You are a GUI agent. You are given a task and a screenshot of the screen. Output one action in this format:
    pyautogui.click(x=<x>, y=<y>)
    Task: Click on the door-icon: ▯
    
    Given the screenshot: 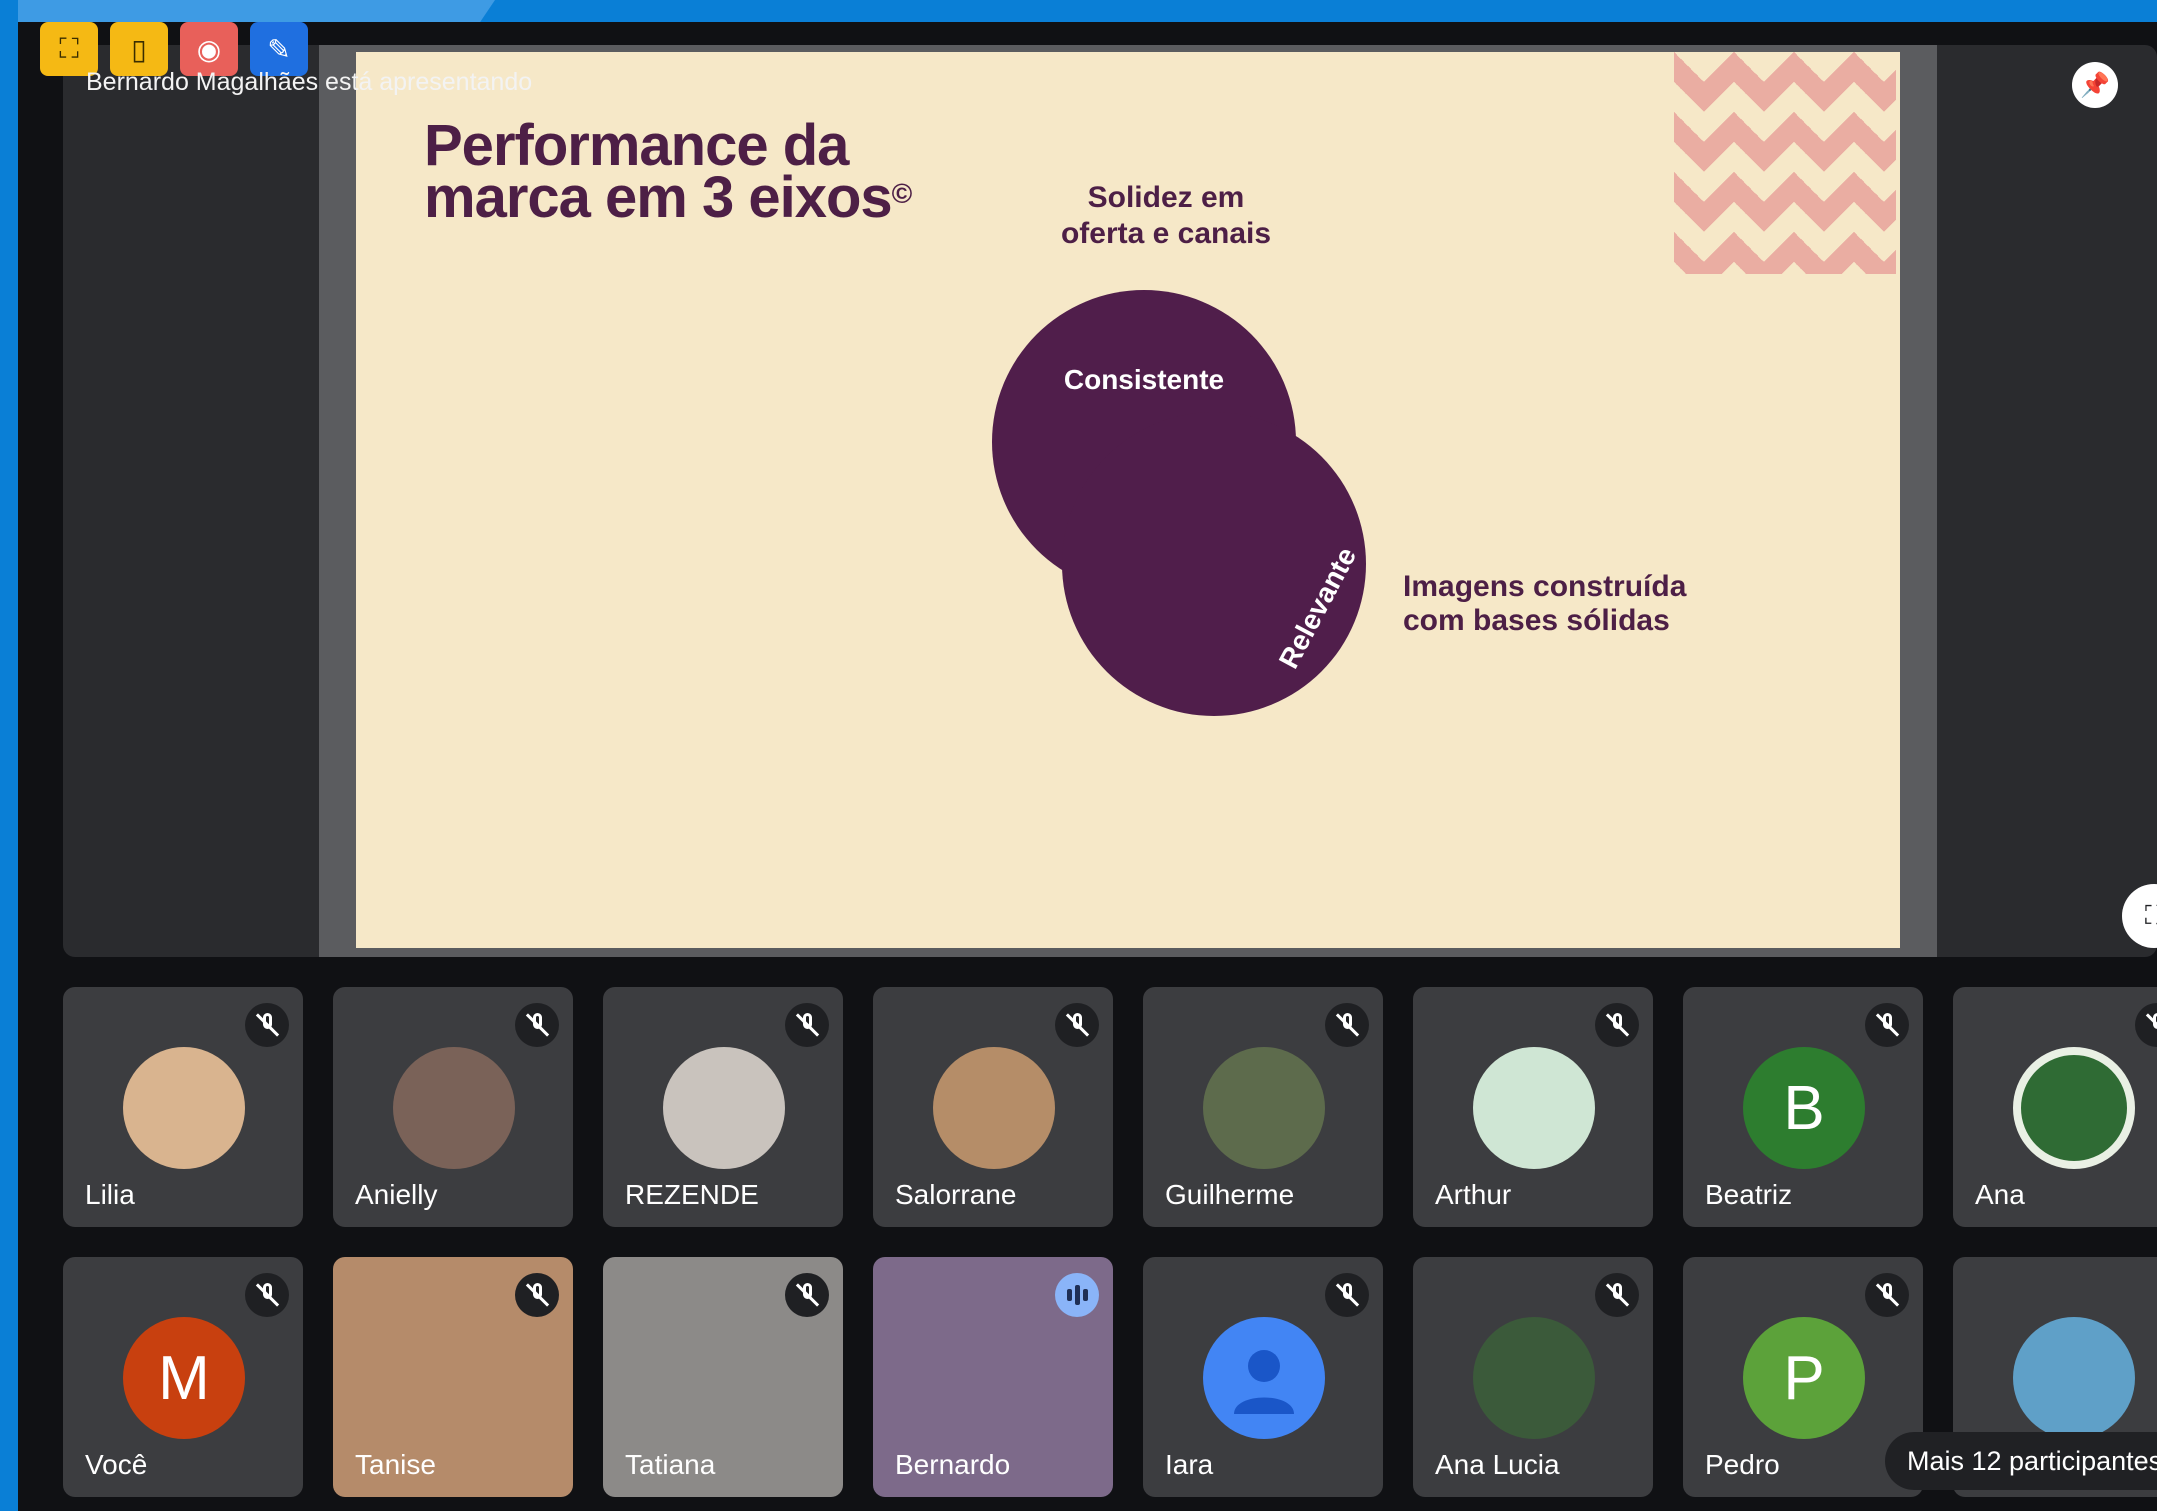 What is the action you would take?
    pyautogui.click(x=139, y=49)
    